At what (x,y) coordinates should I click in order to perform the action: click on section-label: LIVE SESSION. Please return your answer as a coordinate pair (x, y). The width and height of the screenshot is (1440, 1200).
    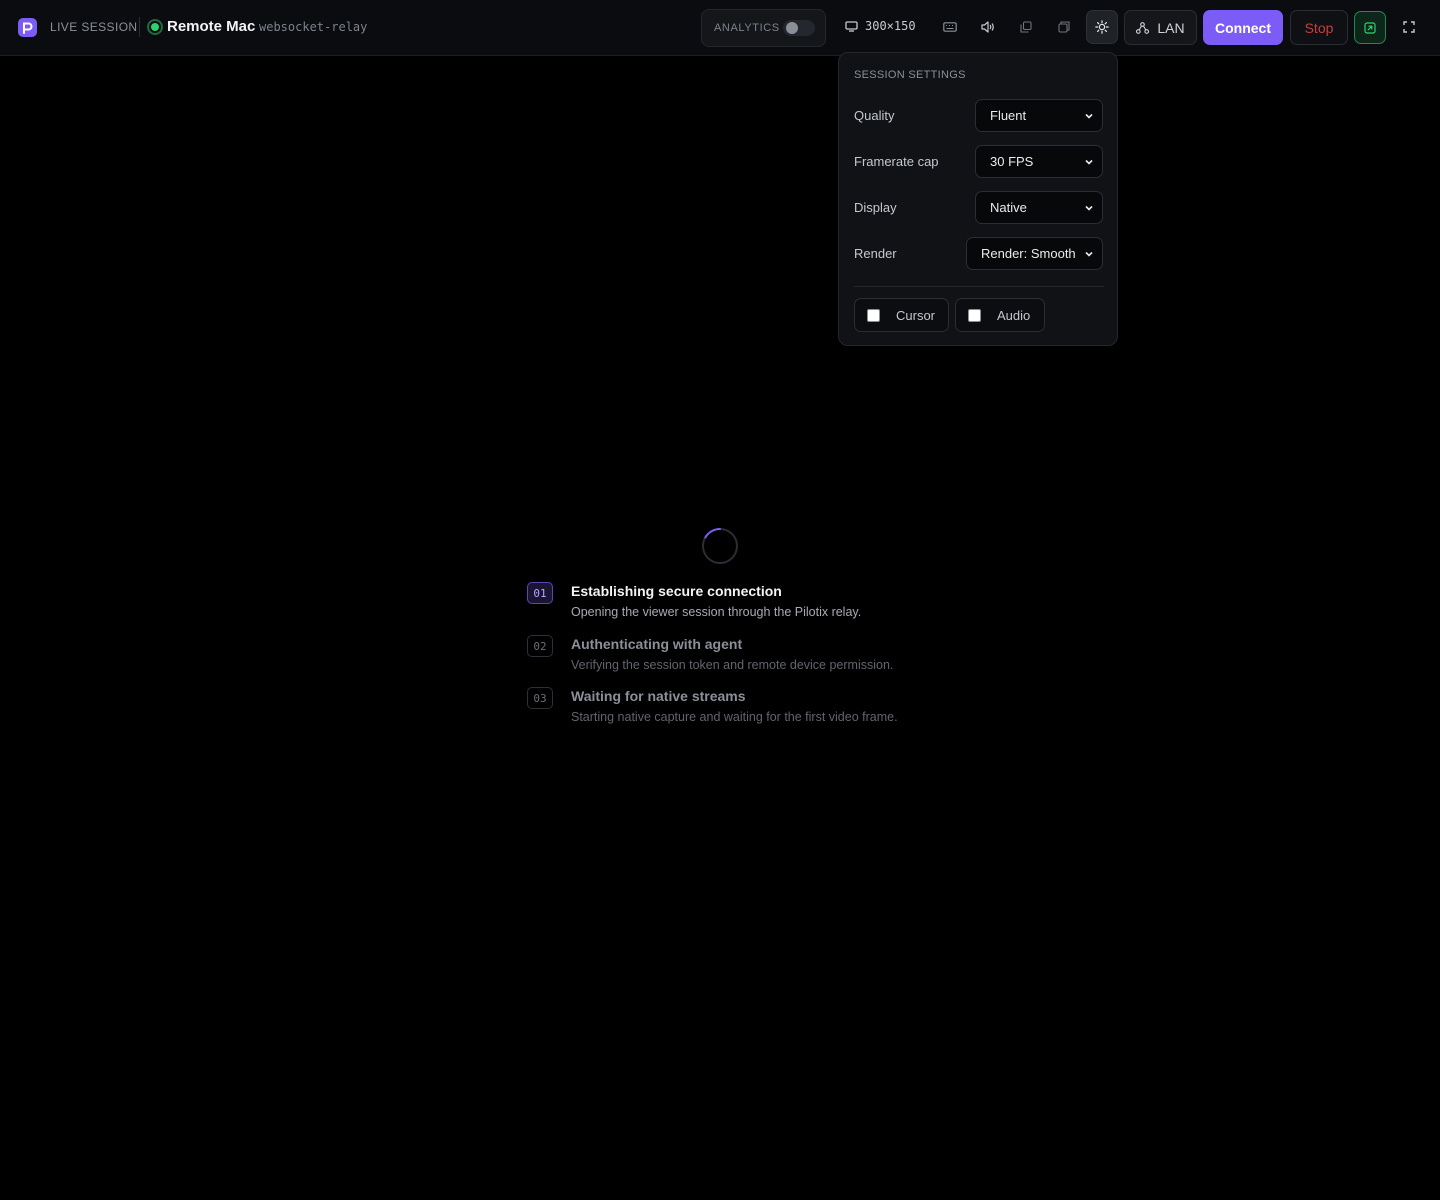
    Looking at the image, I should click on (94, 27).